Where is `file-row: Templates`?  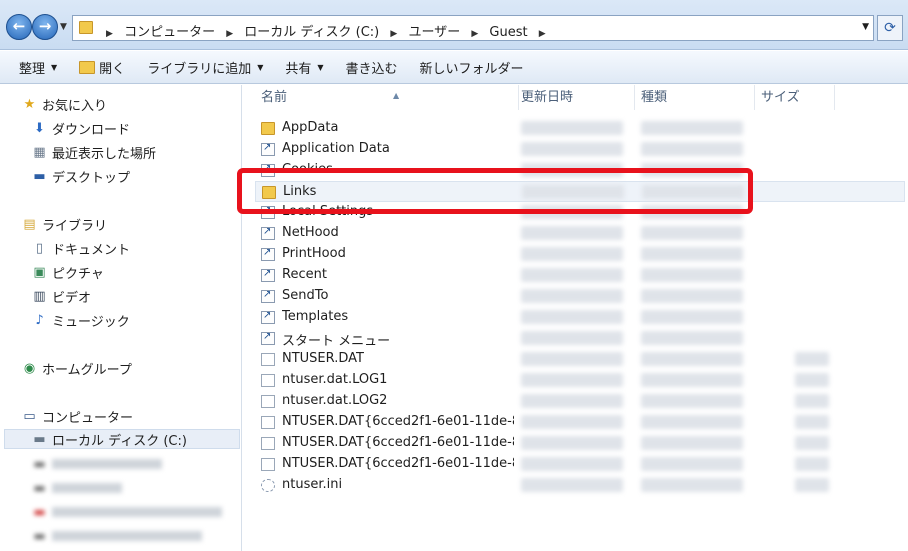
file-row: Templates is located at coordinates (580, 317).